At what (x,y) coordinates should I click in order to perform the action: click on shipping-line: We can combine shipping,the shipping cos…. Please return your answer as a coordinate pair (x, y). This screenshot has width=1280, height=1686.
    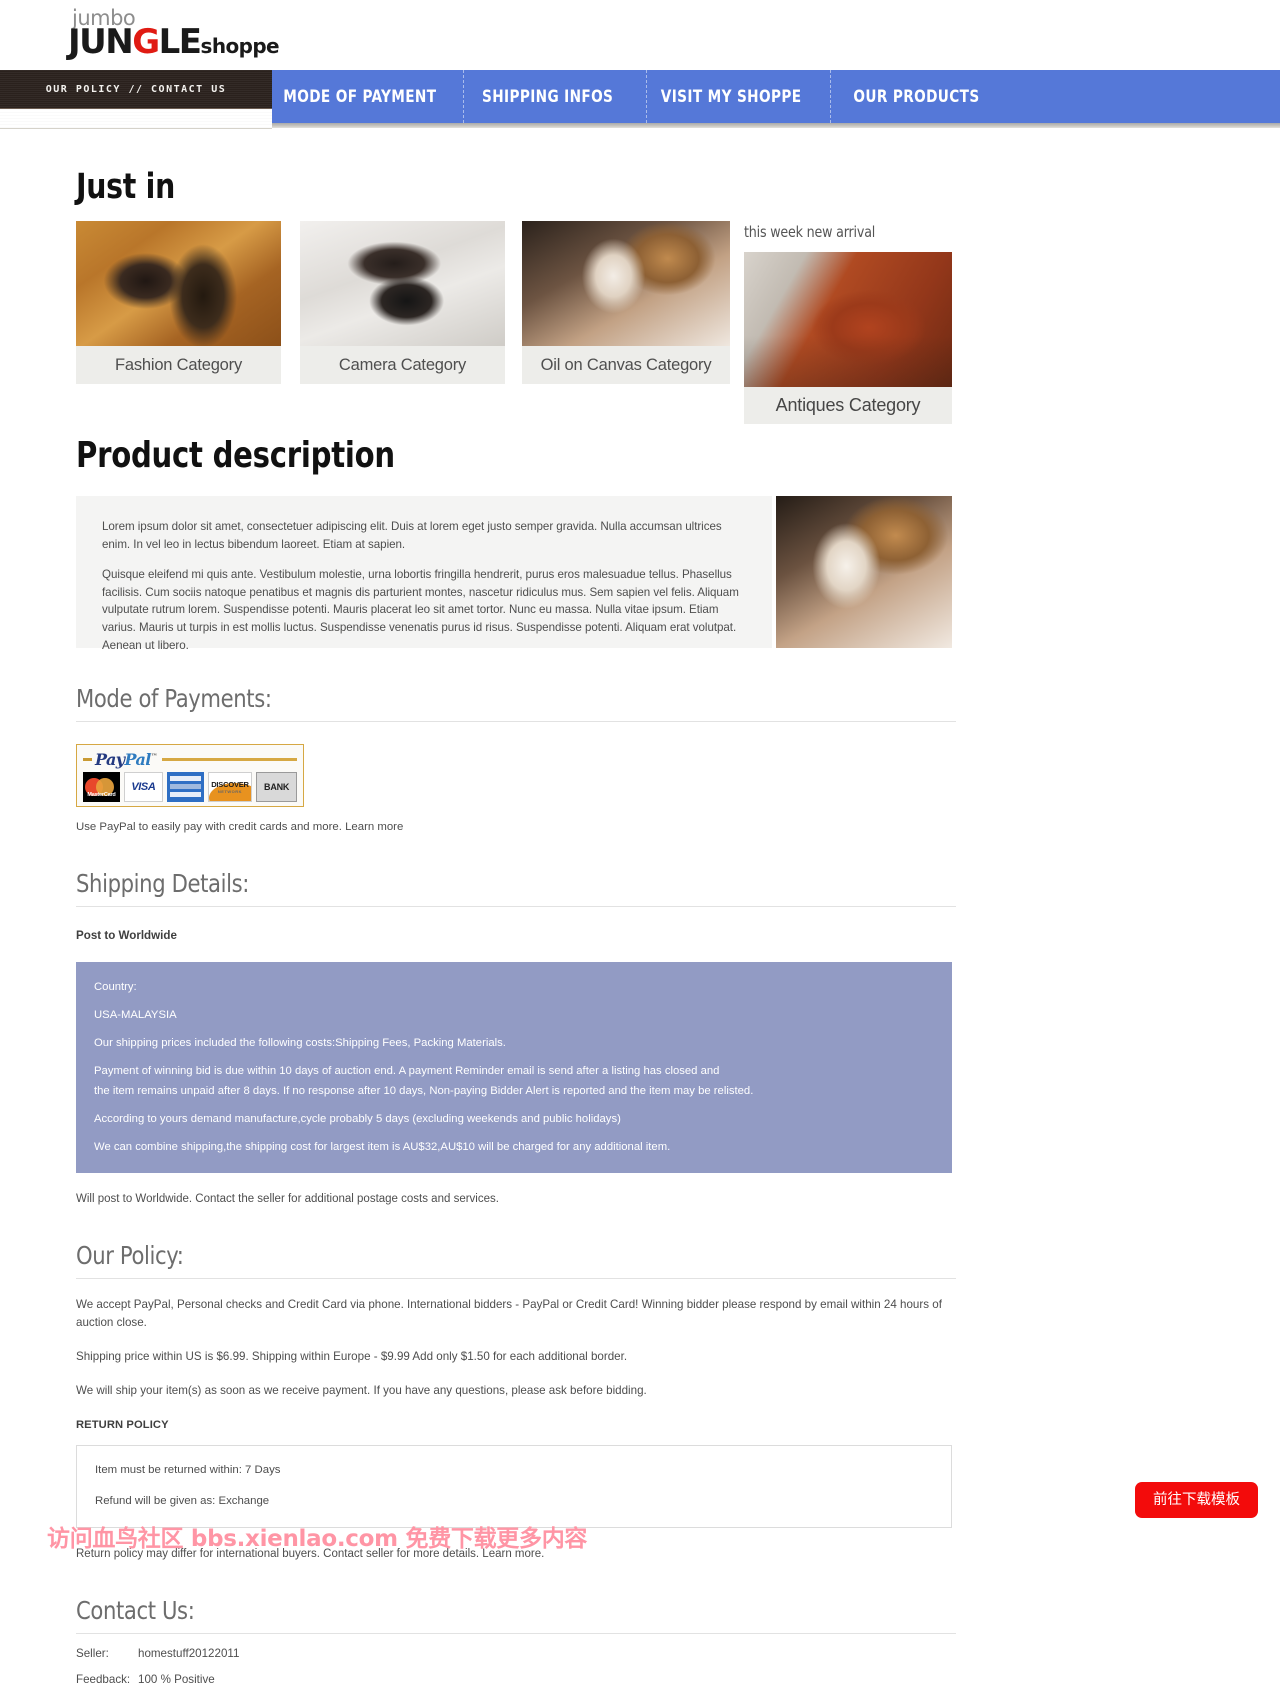
    Looking at the image, I should click on (382, 1147).